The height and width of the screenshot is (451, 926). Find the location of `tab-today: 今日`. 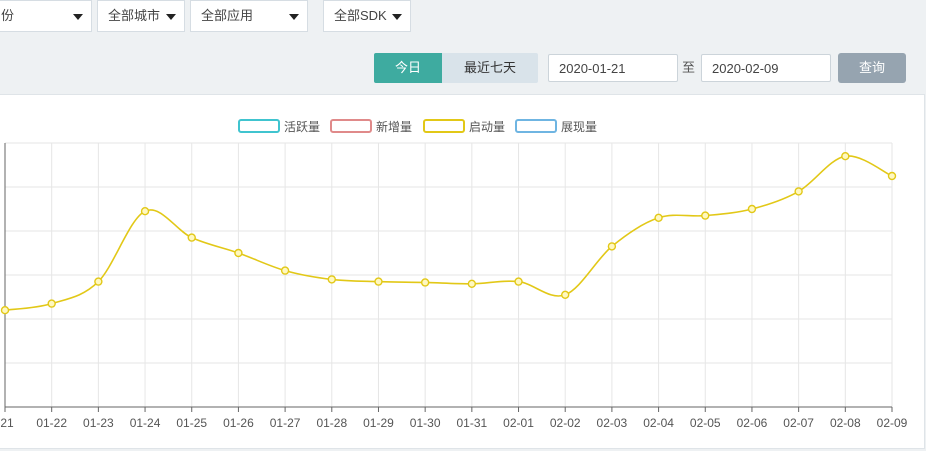

tab-today: 今日 is located at coordinates (408, 68).